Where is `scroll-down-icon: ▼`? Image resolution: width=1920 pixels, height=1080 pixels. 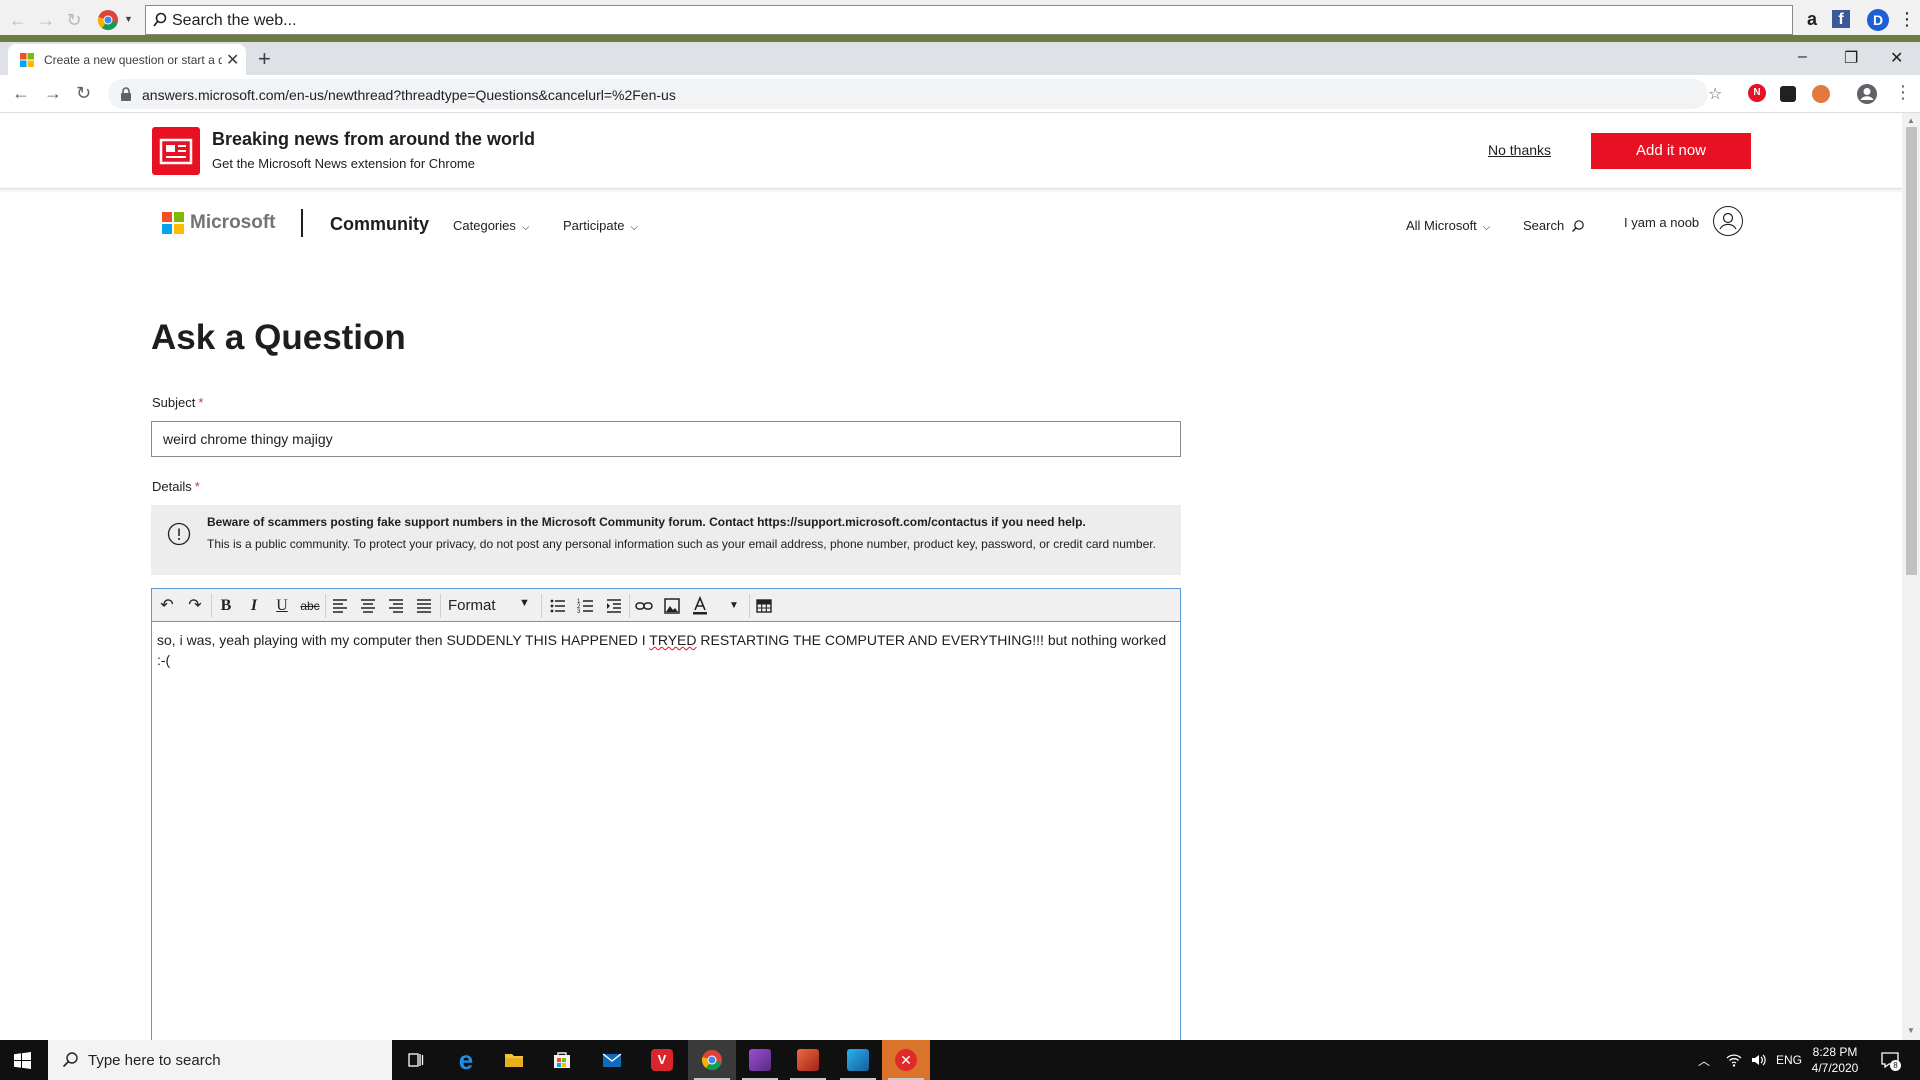 scroll-down-icon: ▼ is located at coordinates (1911, 1030).